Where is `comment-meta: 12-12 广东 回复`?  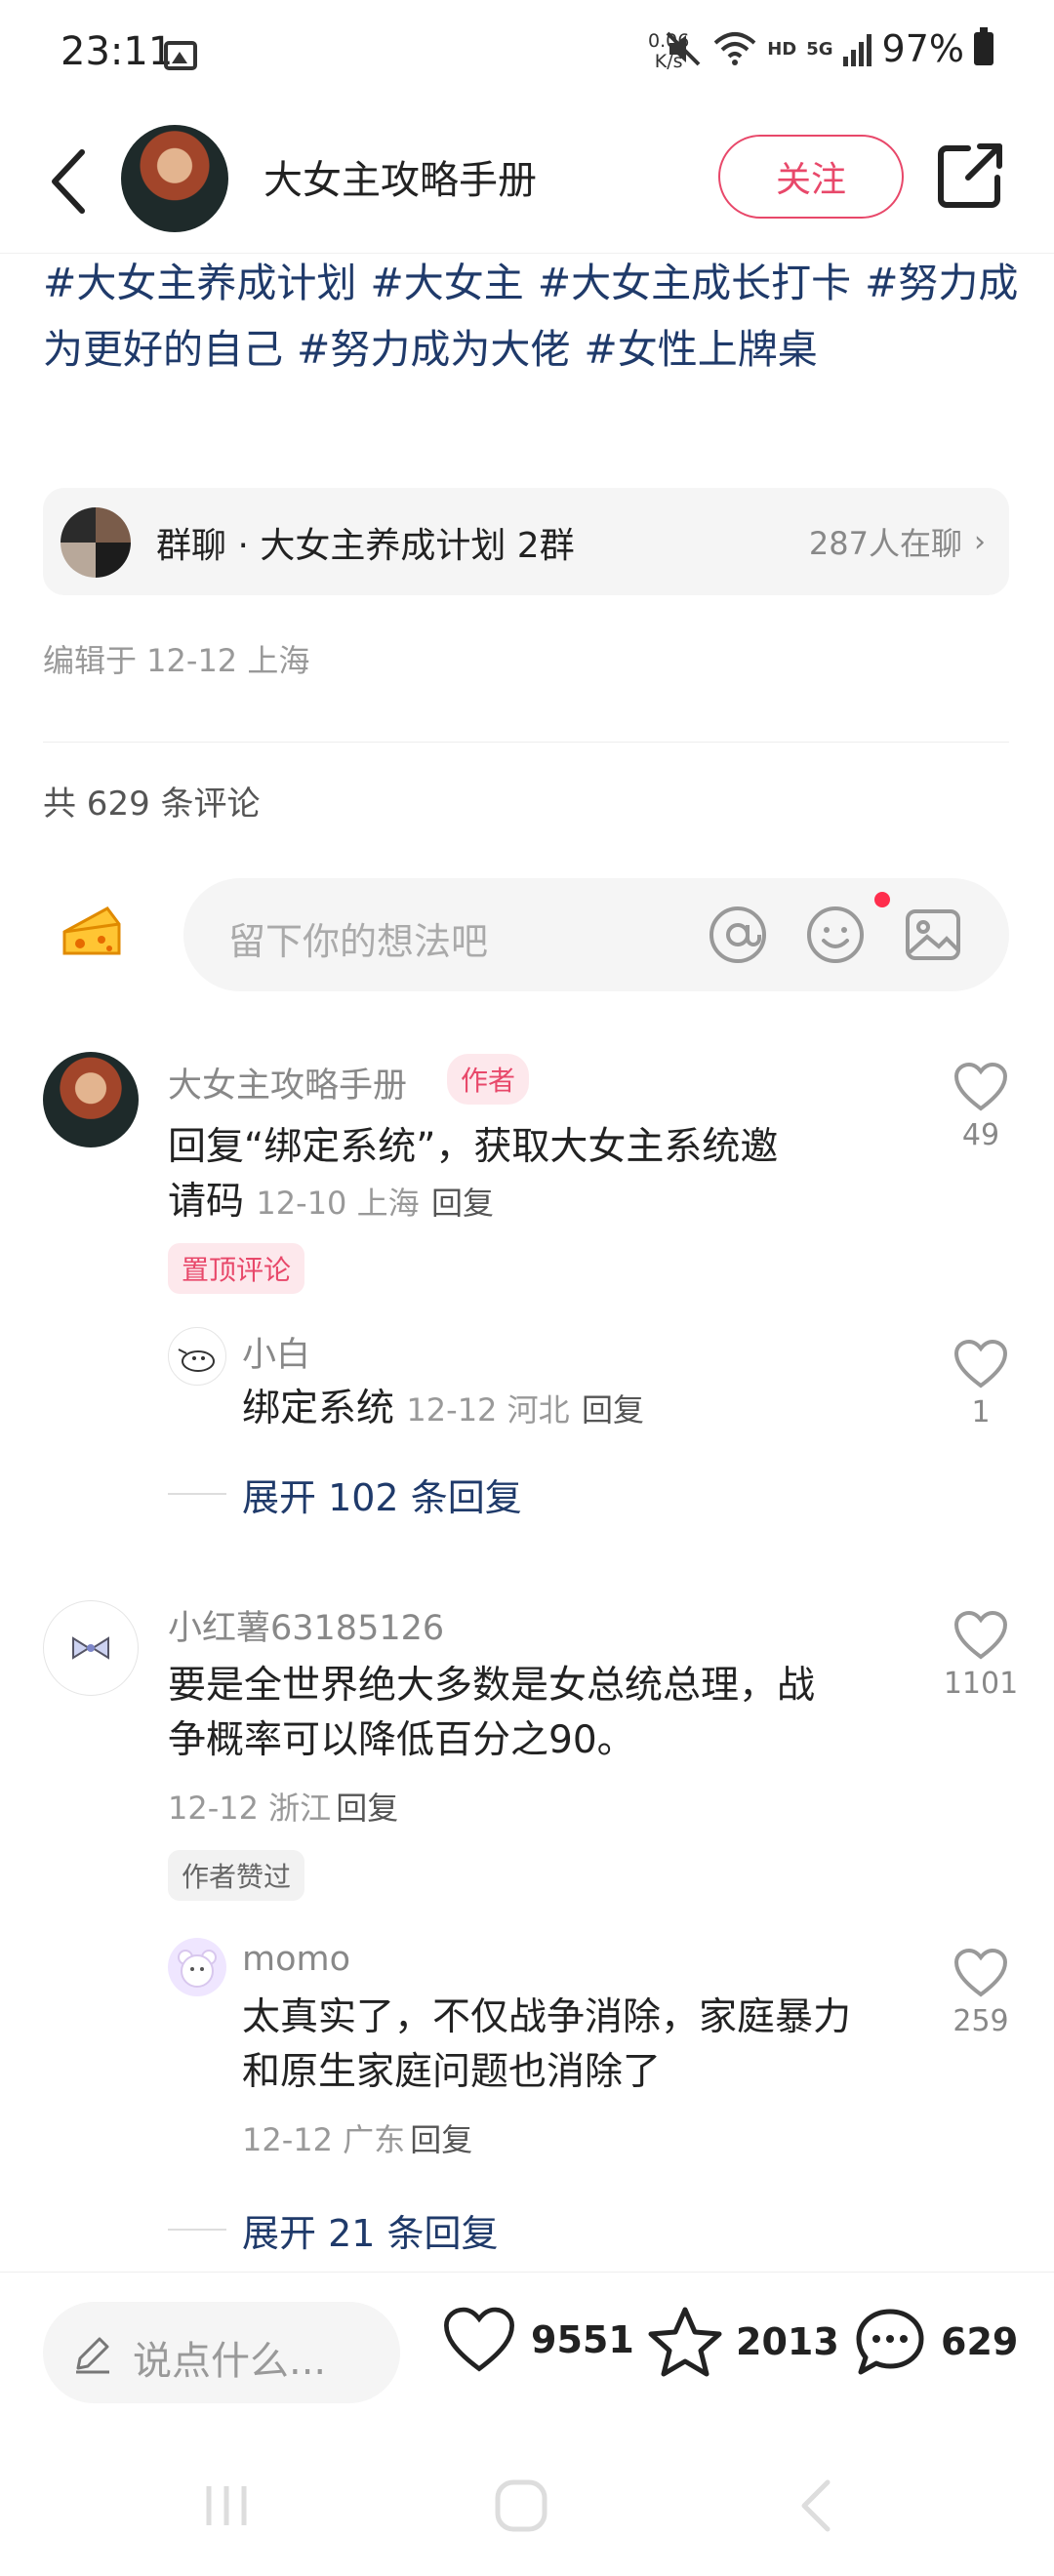 comment-meta: 12-12 广东 回复 is located at coordinates (357, 2137).